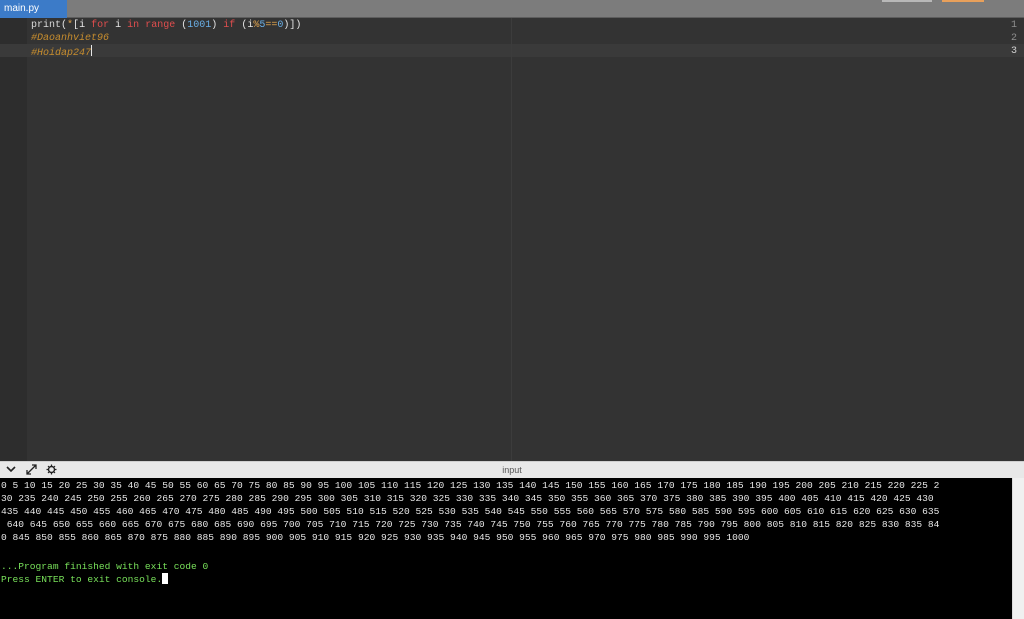  I want to click on press-enter-line: Press ENTER to exit console., so click(506, 579).